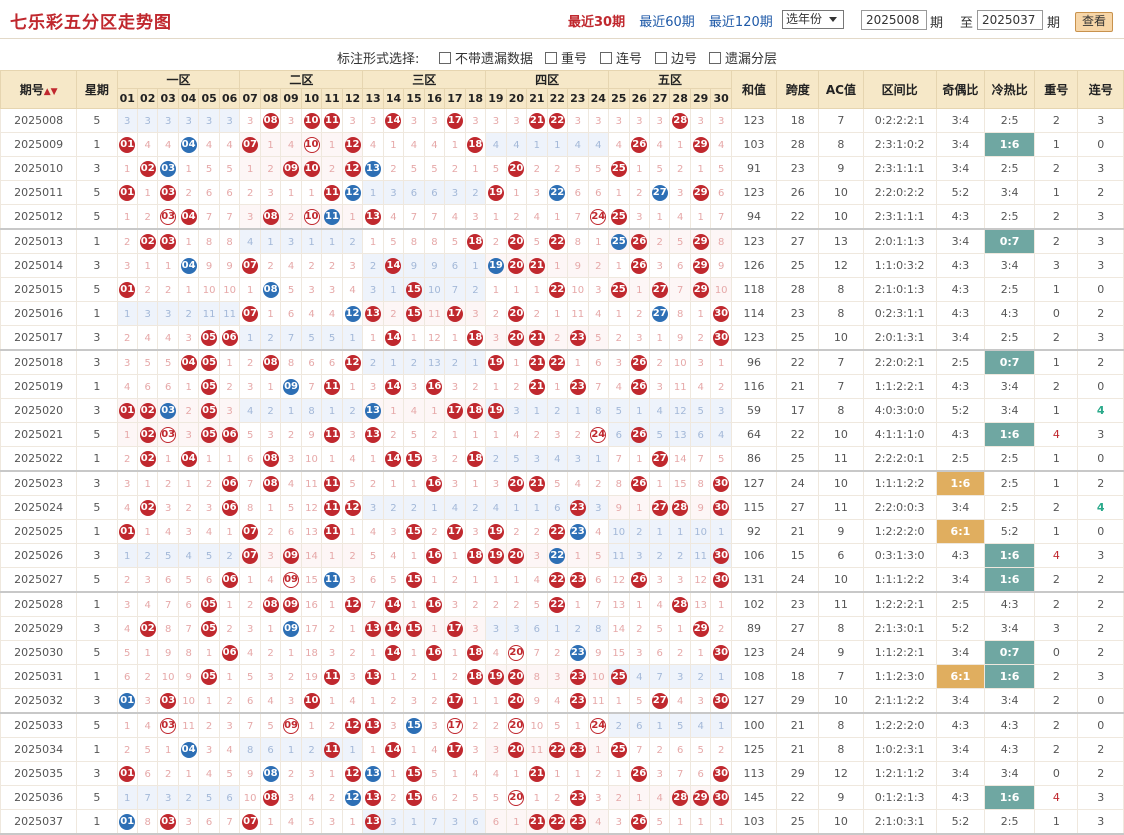  Describe the element at coordinates (332, 676) in the screenshot. I see `drawn-number-cell: 11` at that location.